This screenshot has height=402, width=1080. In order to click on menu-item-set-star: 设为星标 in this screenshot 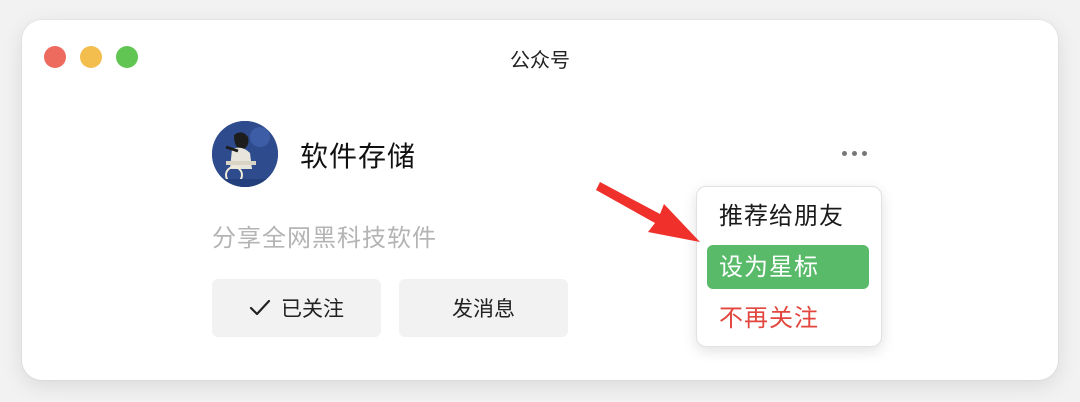, I will do `click(788, 267)`.